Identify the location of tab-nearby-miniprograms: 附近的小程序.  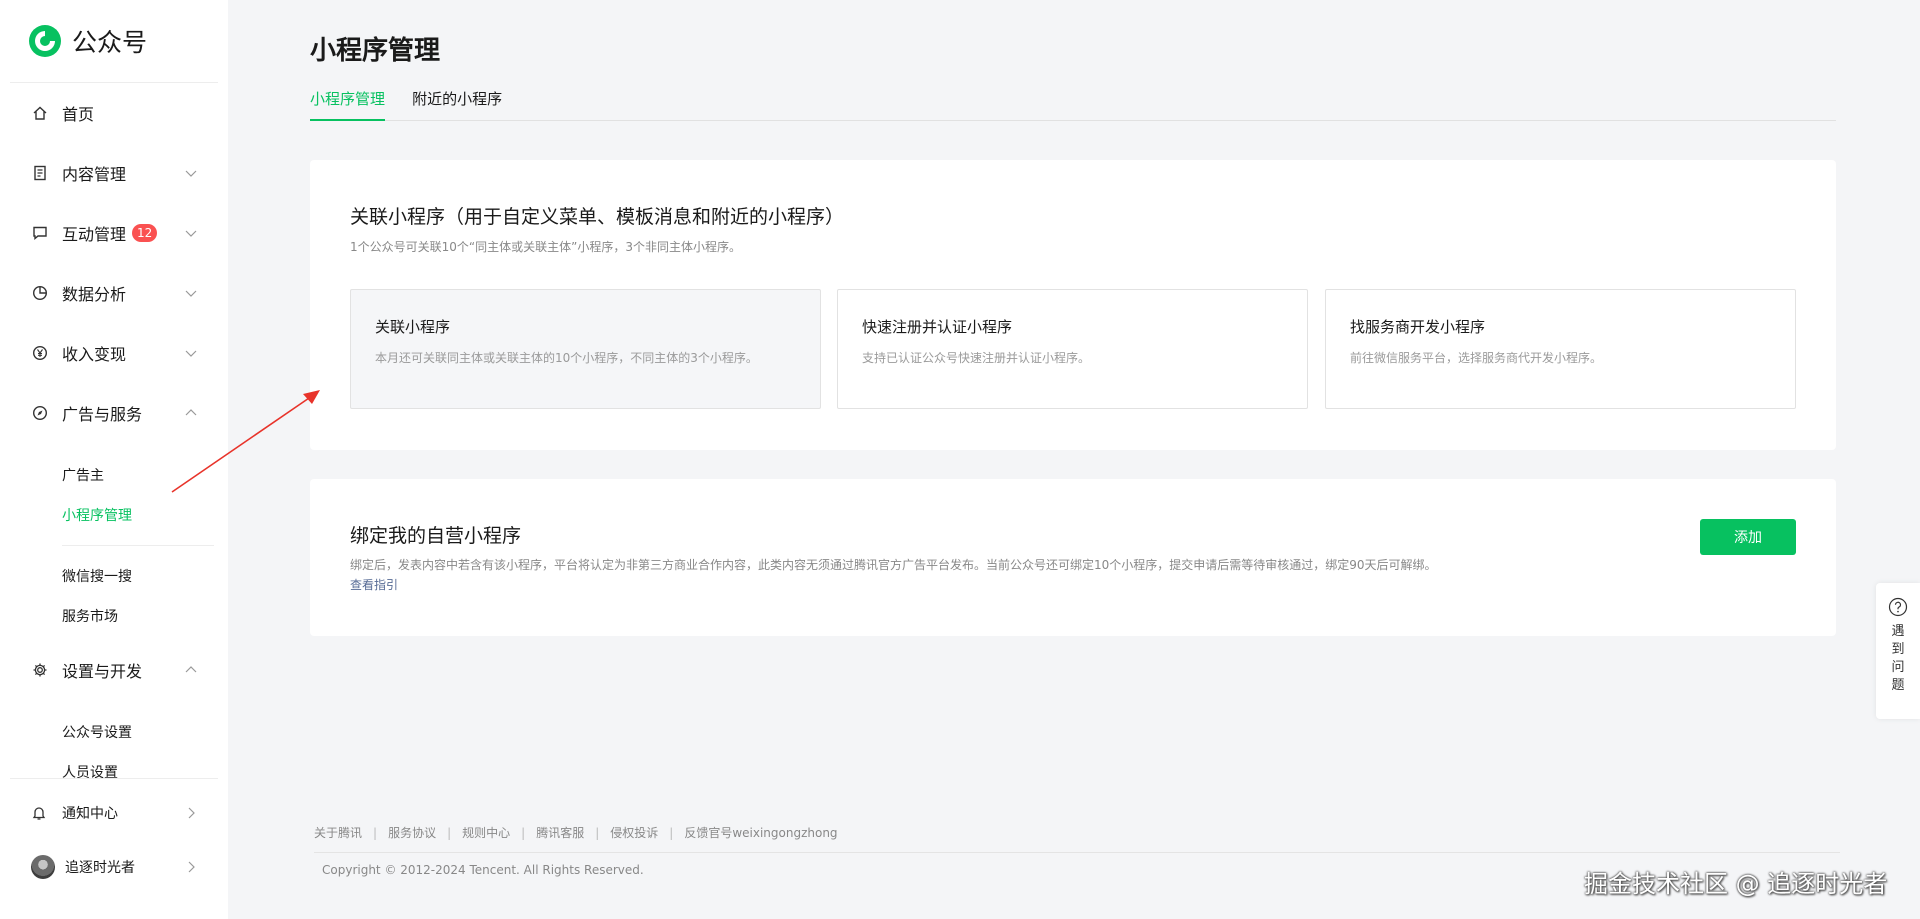
(457, 104).